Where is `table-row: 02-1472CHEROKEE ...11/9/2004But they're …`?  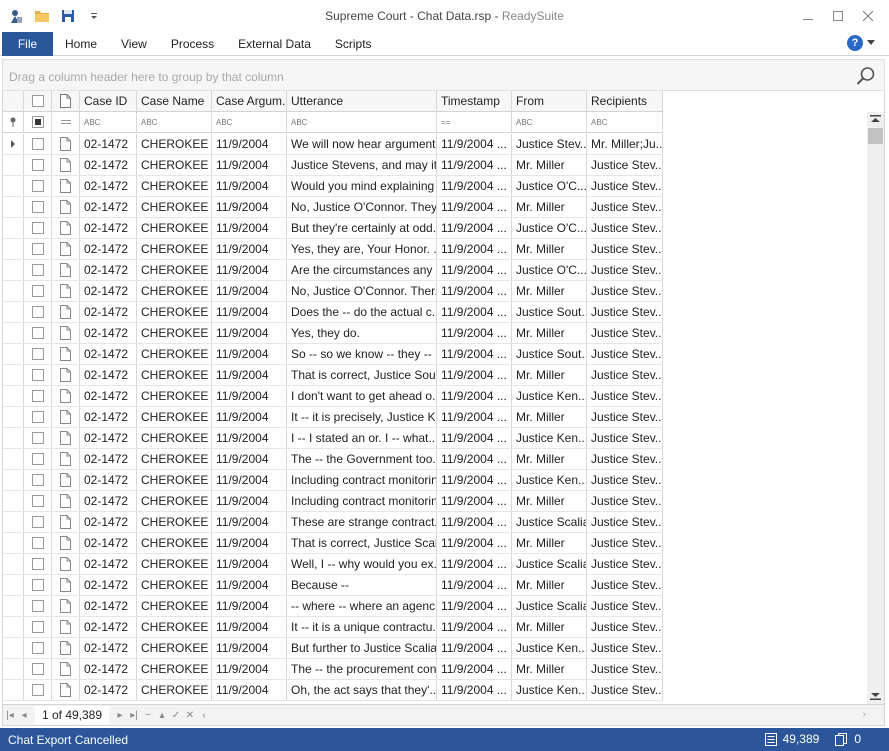
table-row: 02-1472CHEROKEE ...11/9/2004But they're … is located at coordinates (333, 228).